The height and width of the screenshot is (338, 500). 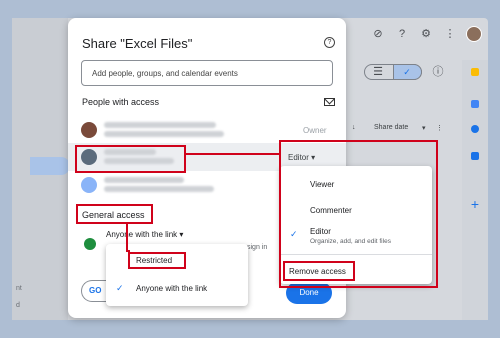 I want to click on settings-icon: ⚙, so click(x=426, y=34).